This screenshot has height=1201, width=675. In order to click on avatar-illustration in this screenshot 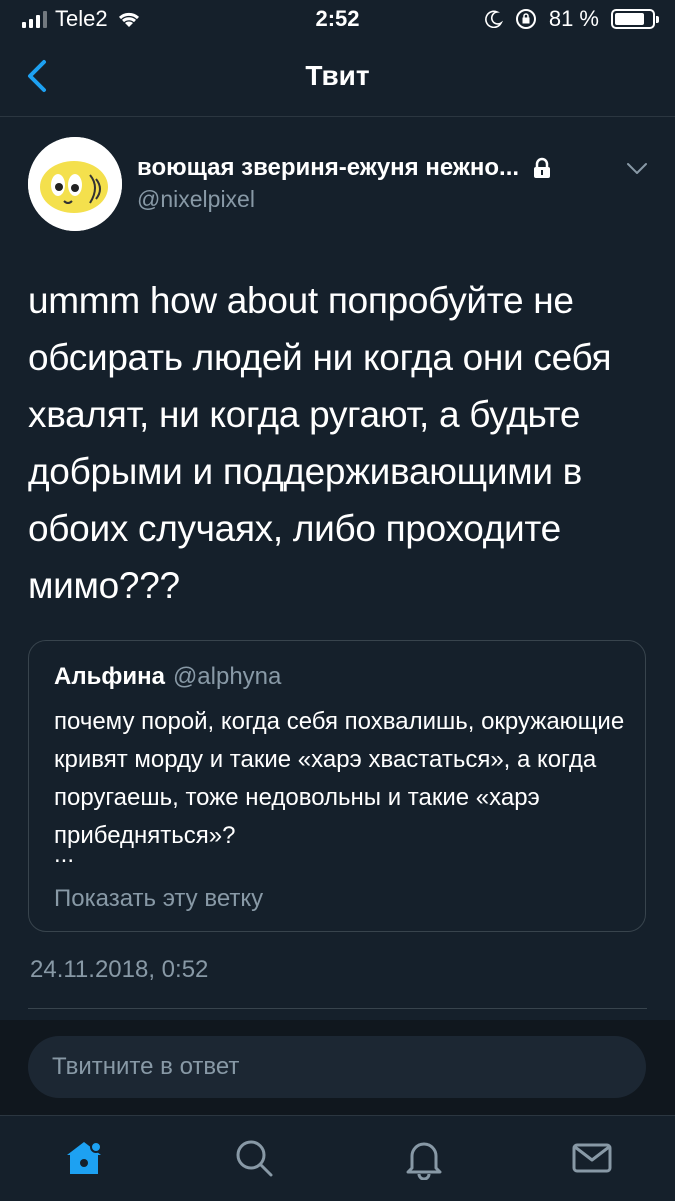, I will do `click(75, 184)`.